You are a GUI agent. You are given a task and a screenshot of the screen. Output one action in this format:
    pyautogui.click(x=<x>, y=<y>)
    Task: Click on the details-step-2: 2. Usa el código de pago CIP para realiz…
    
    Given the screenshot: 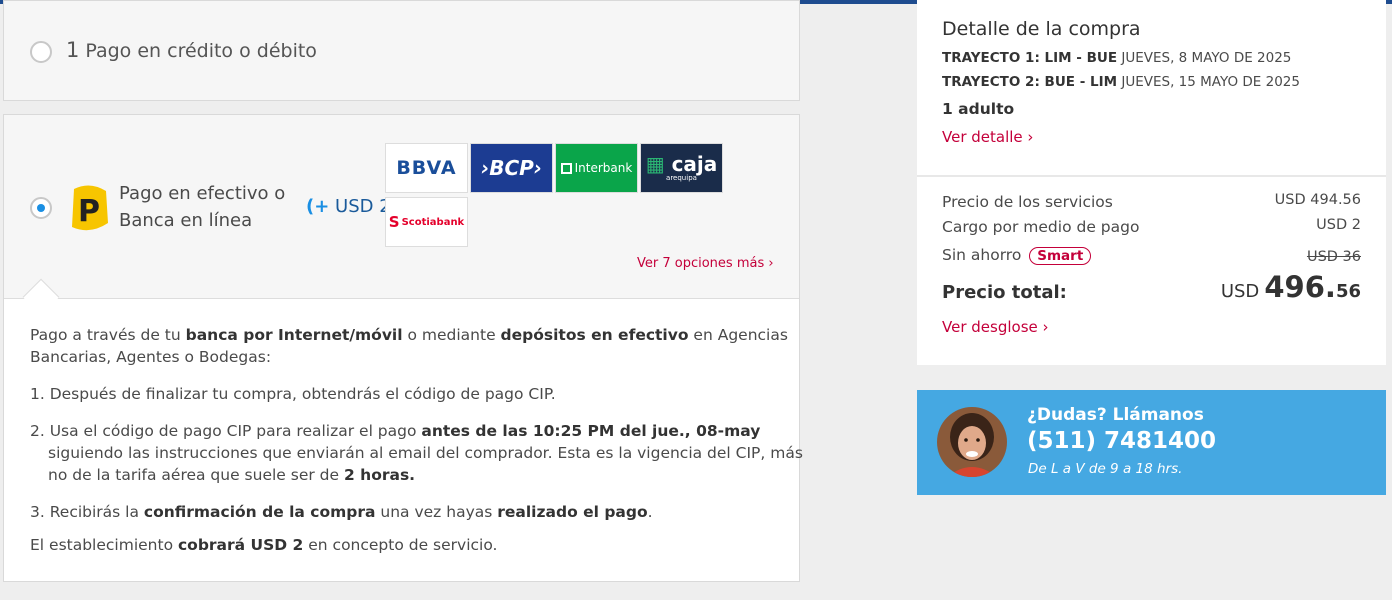 What is the action you would take?
    pyautogui.click(x=416, y=453)
    